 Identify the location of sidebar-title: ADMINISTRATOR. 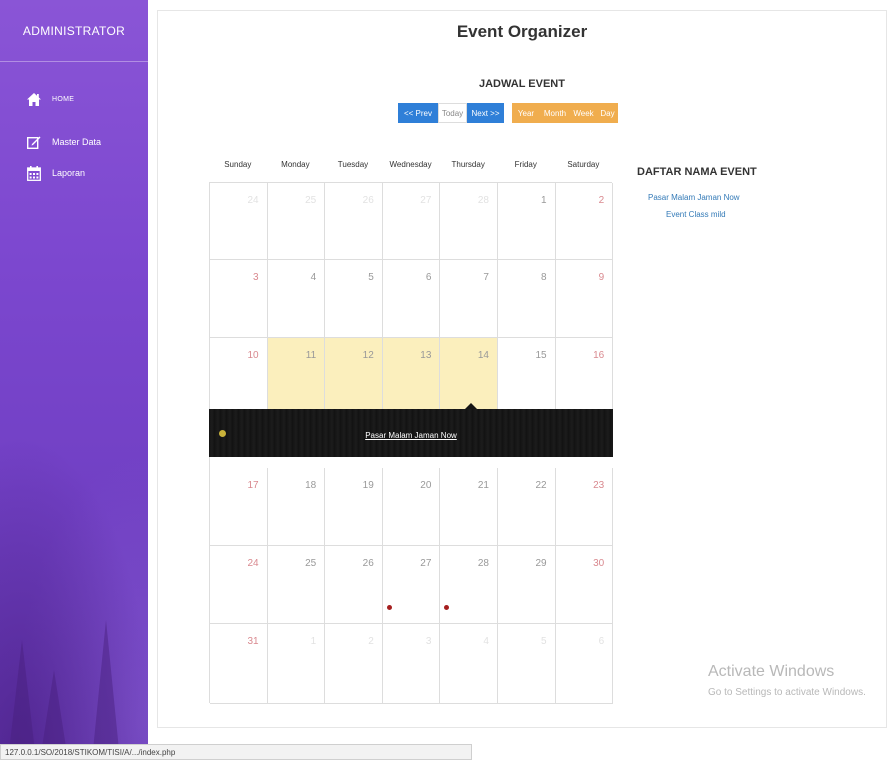
(74, 31).